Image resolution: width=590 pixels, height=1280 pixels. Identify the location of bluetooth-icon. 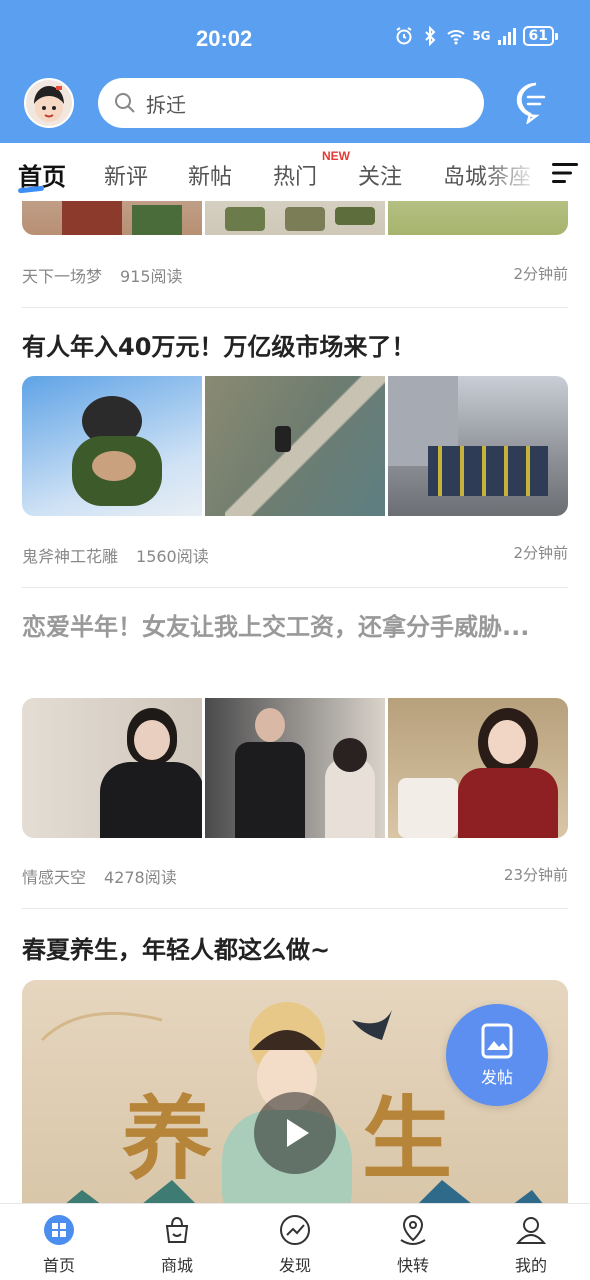
(430, 36).